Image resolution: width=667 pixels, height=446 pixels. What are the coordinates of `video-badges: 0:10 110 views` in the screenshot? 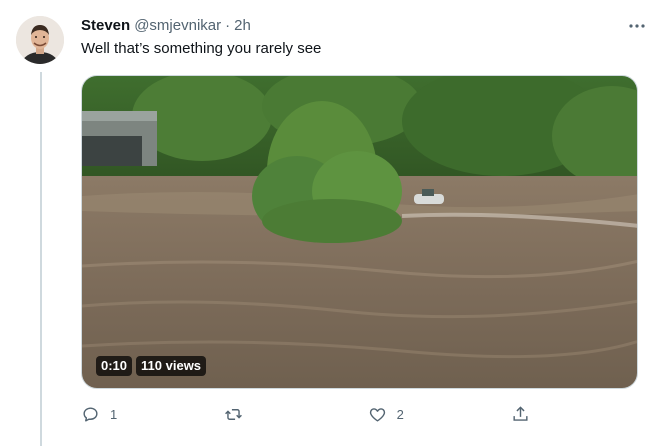 It's located at (151, 366).